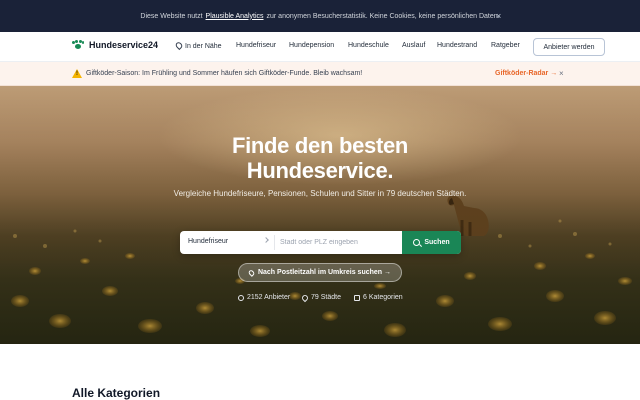  I want to click on brand-logo: Hundeservice24, so click(115, 45).